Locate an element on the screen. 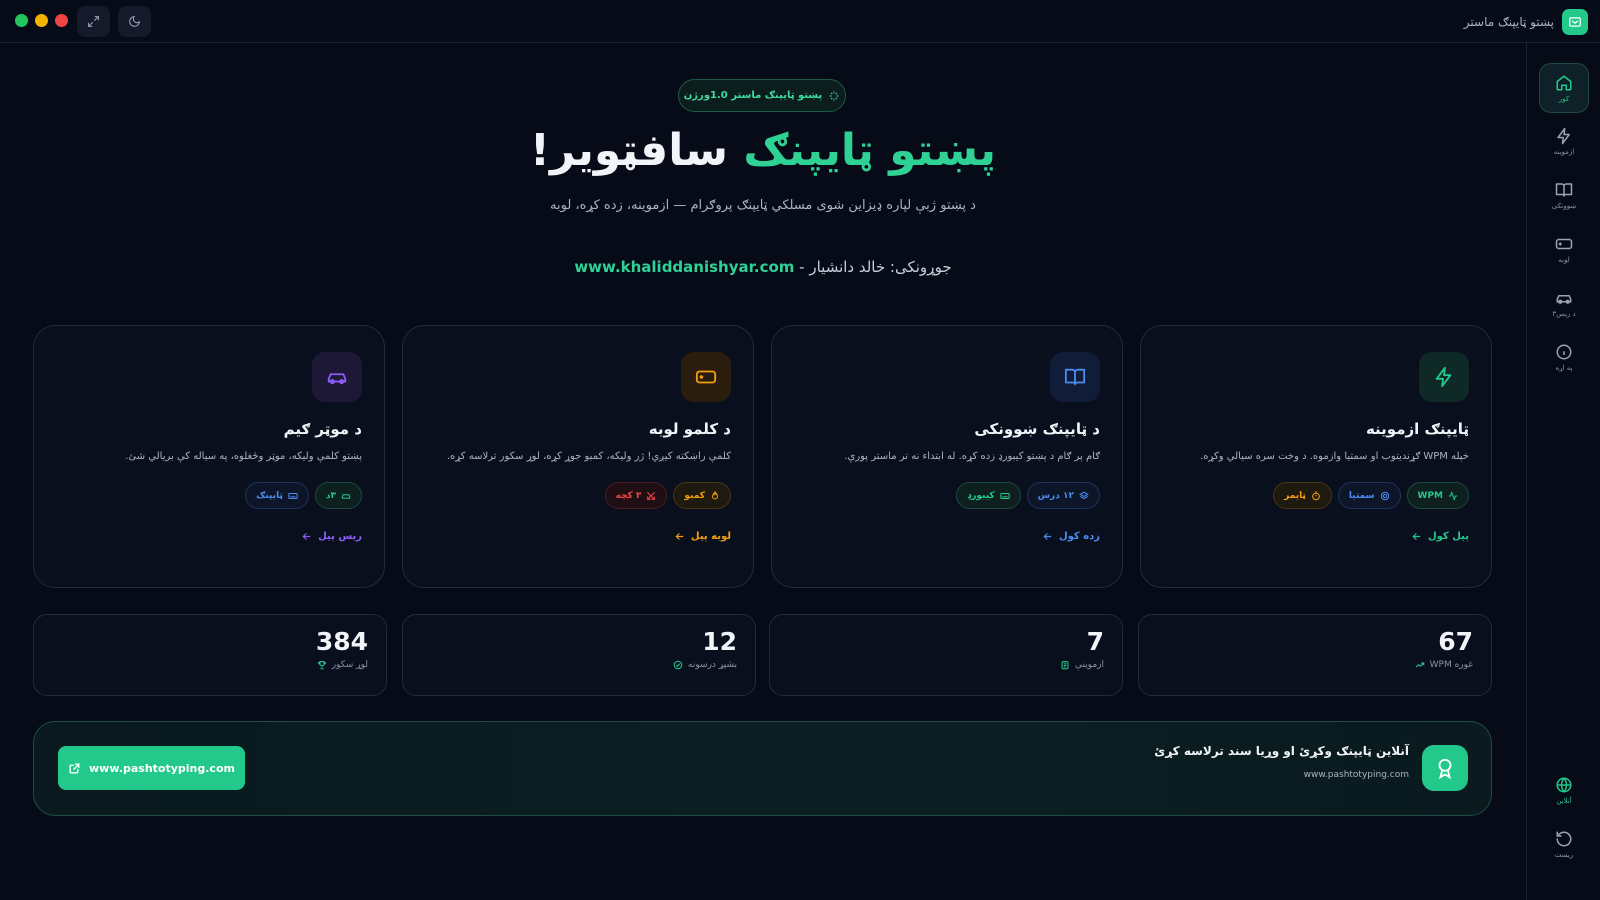 The height and width of the screenshot is (900, 1600). nav-item-label: ښوونکی is located at coordinates (1564, 205).